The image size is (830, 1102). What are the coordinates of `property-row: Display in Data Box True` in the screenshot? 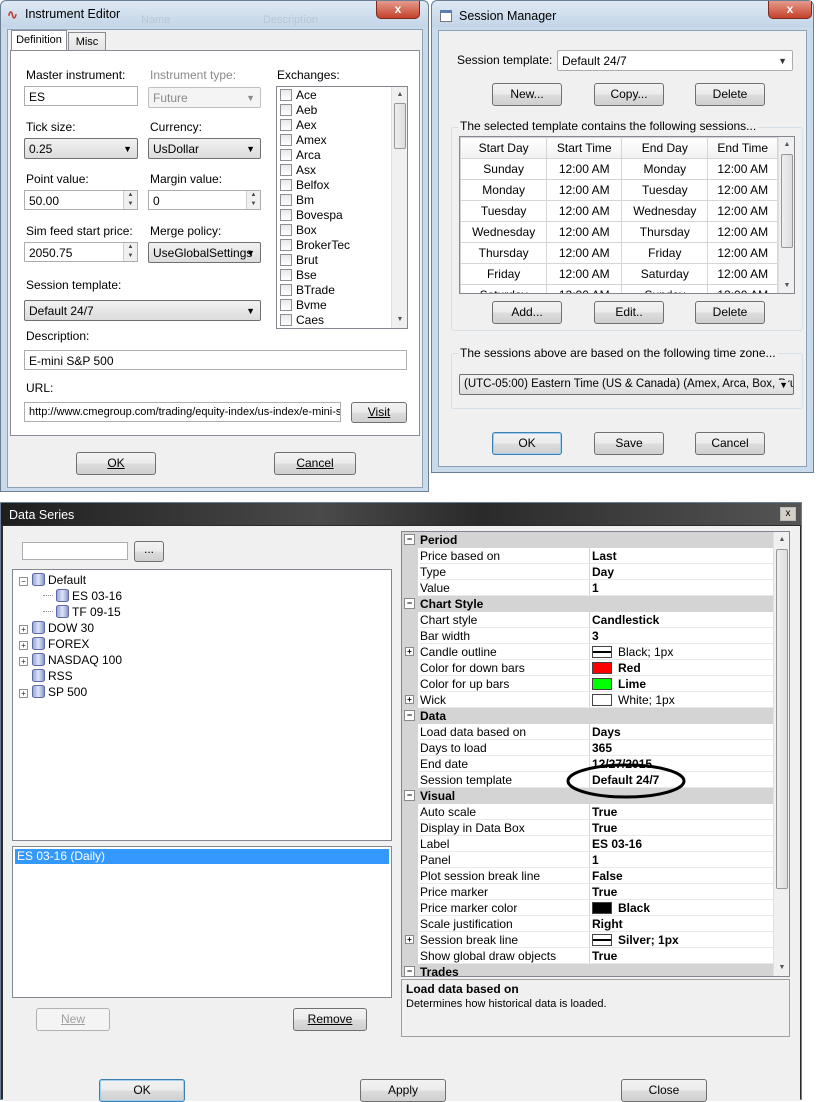 It's located at (587, 828).